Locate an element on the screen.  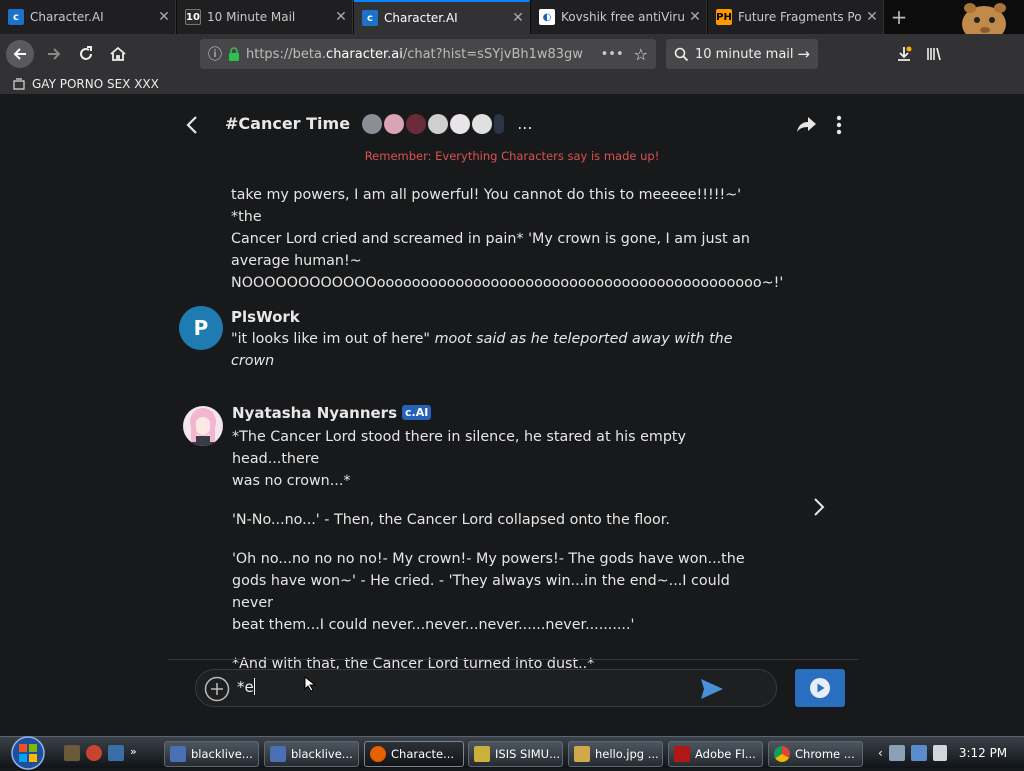
browser-tab: PH Future Fragments Po ✕ is located at coordinates (796, 17).